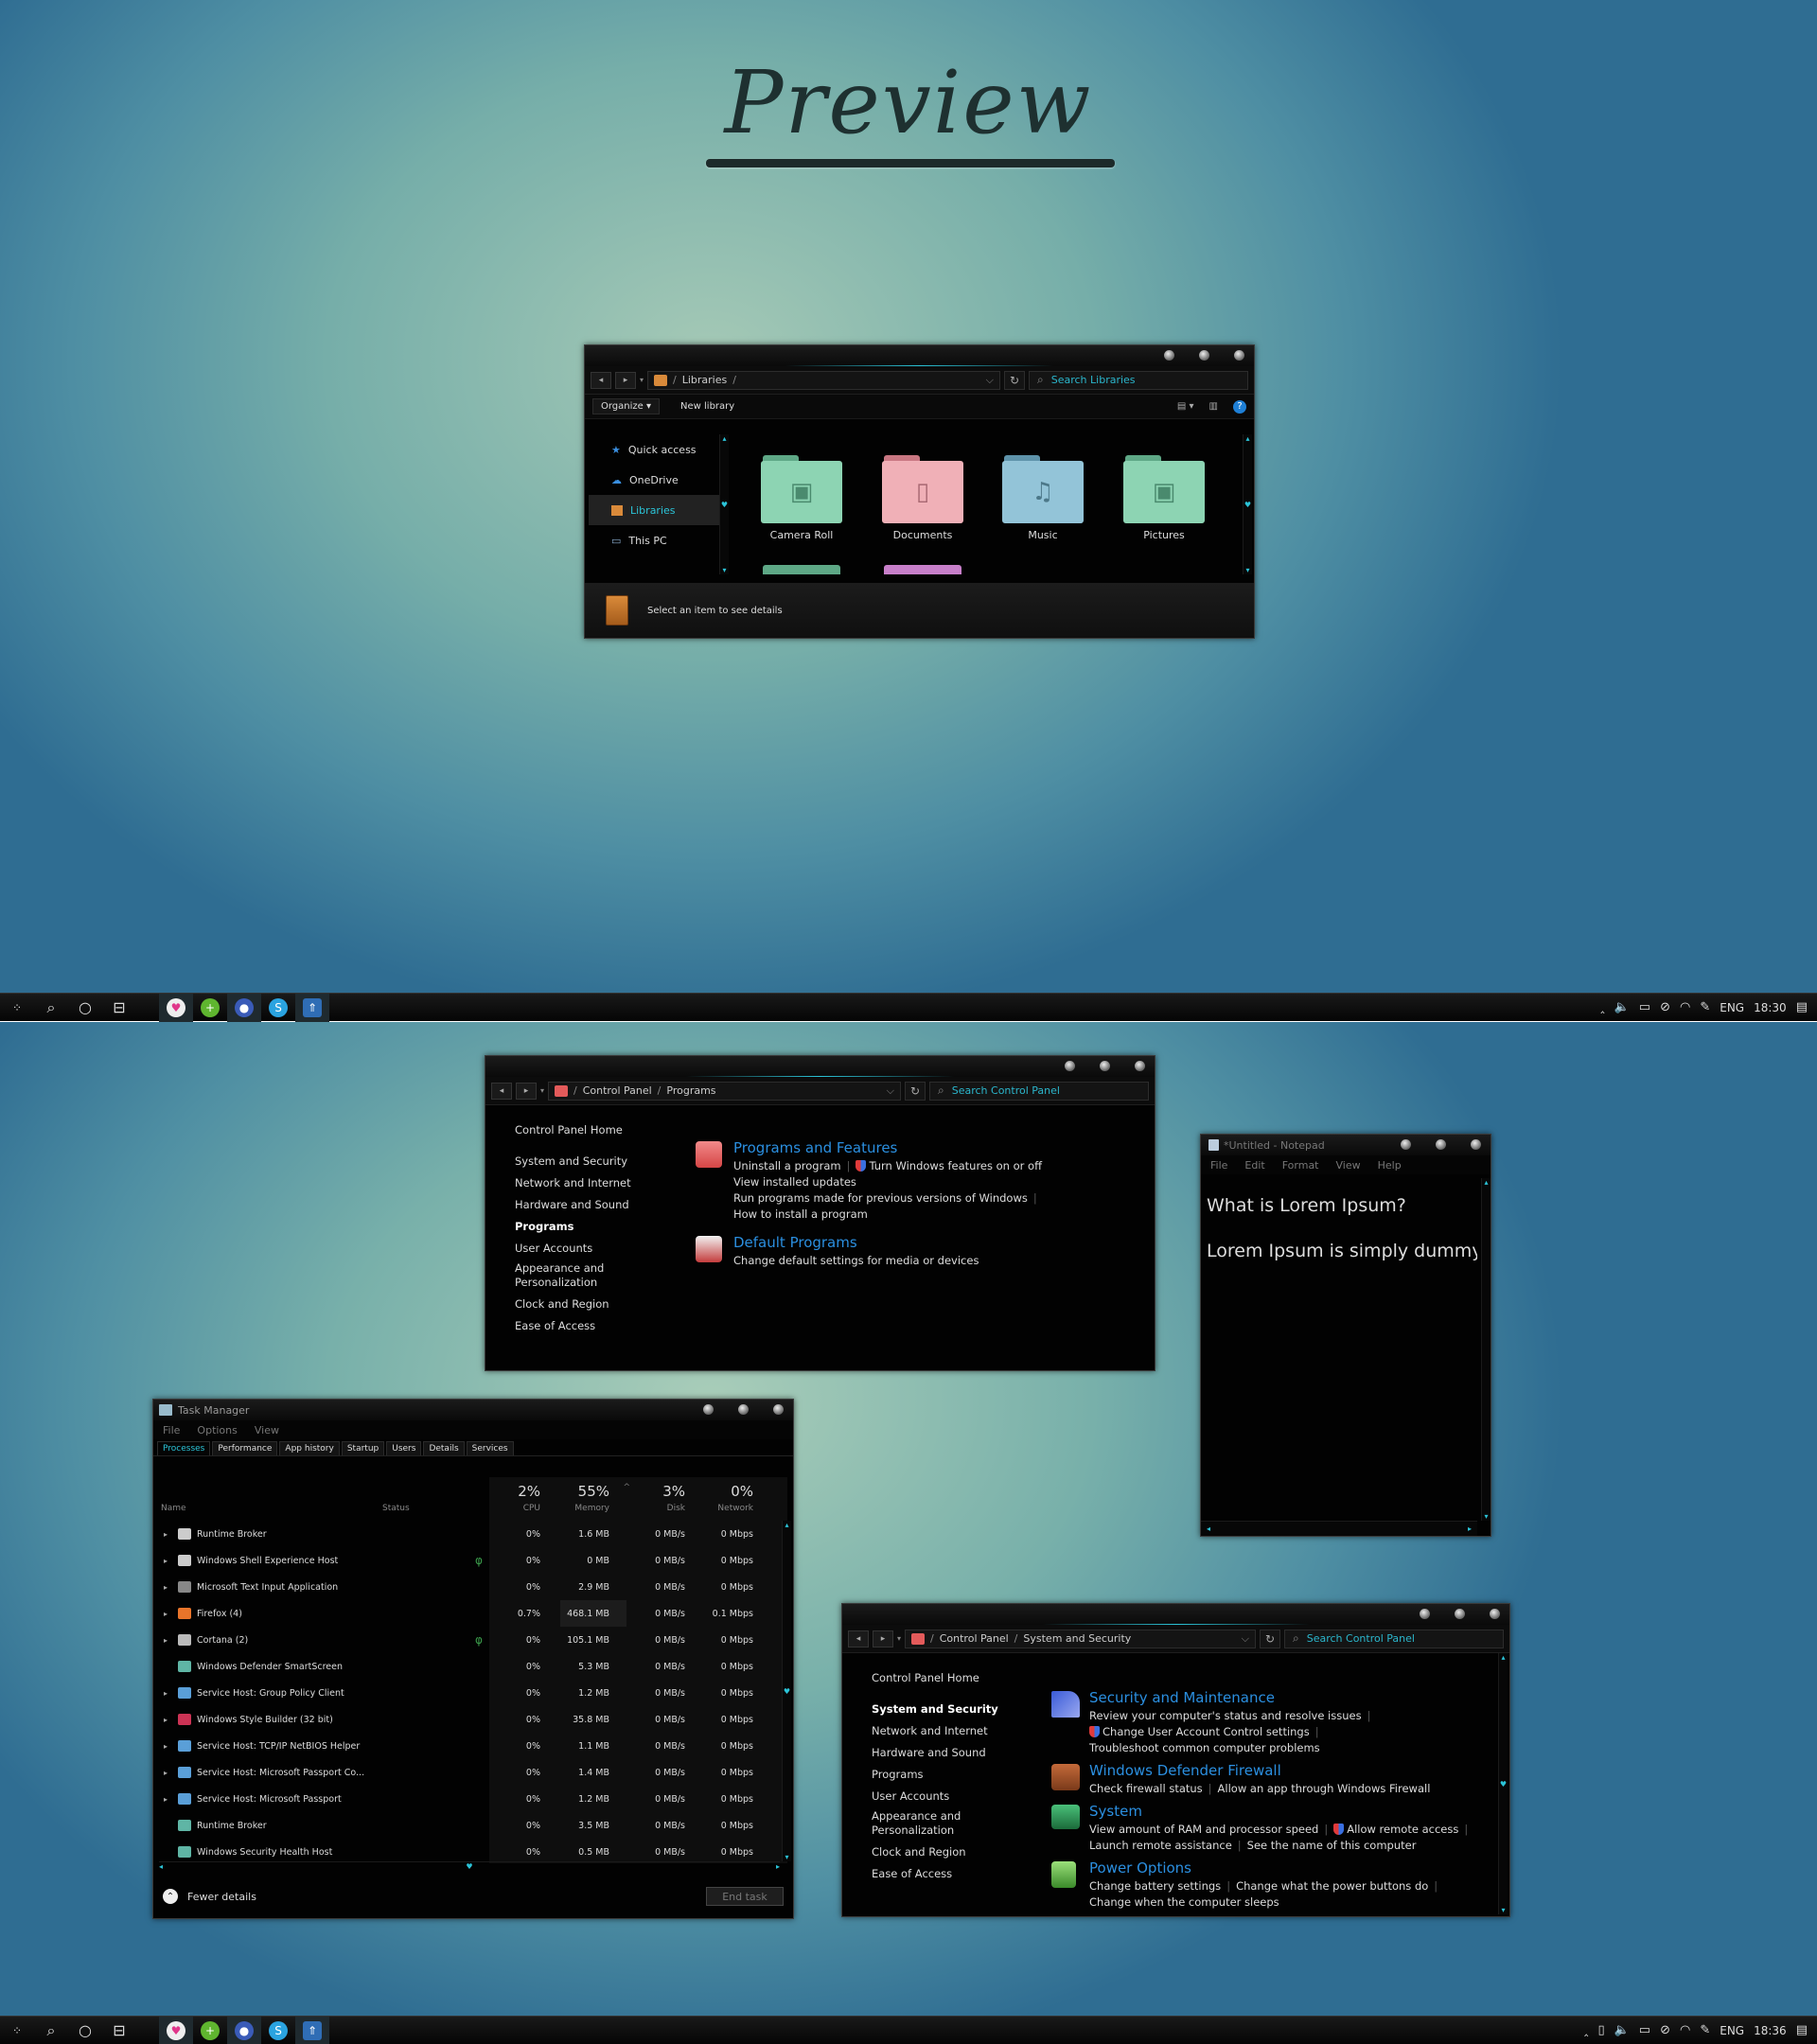 Image resolution: width=1817 pixels, height=2044 pixels. What do you see at coordinates (1770, 1007) in the screenshot?
I see `clock: 18:30` at bounding box center [1770, 1007].